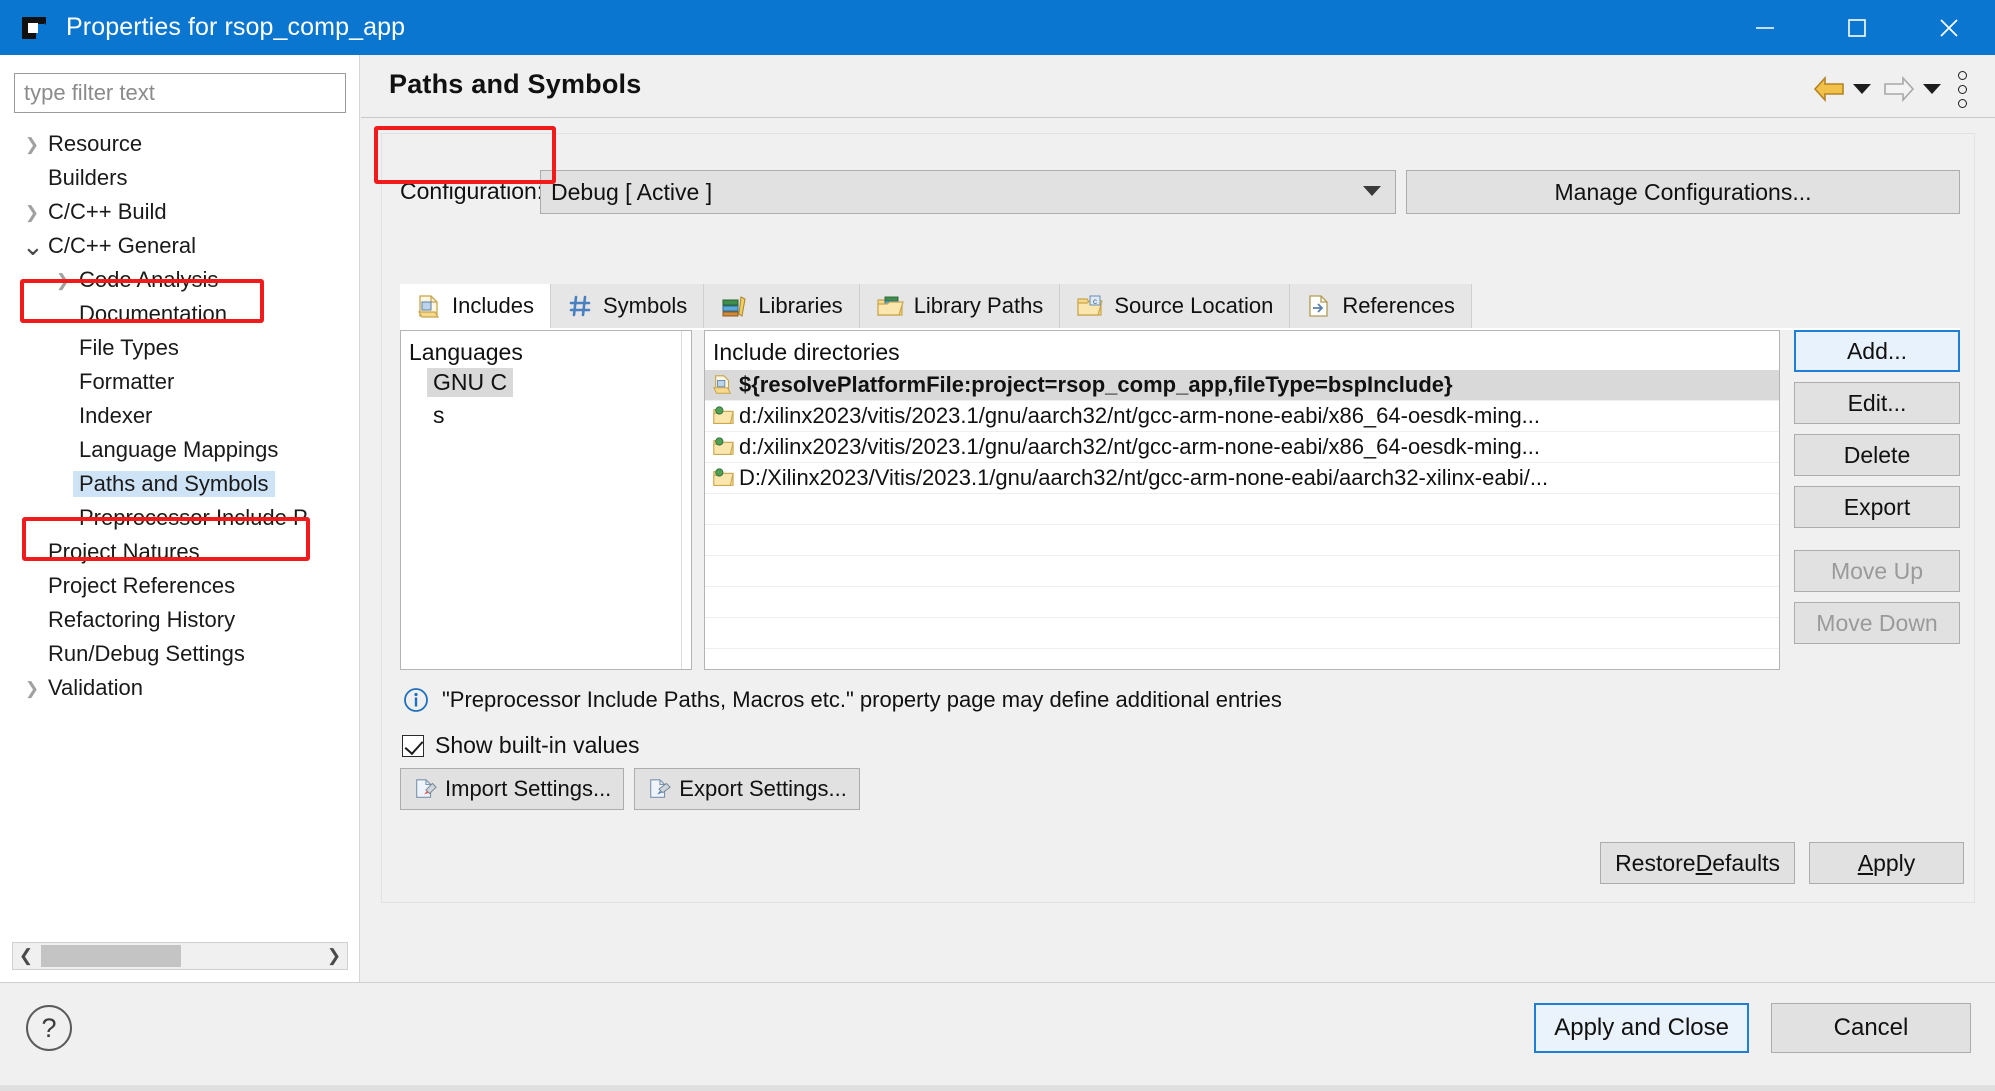  I want to click on back-dropdown-caret-icon, so click(1862, 89).